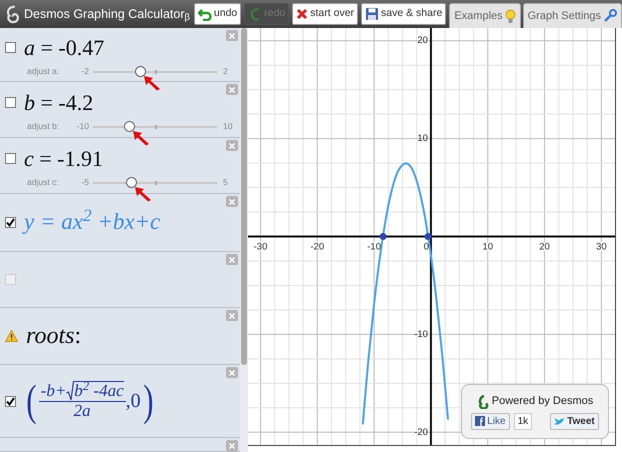 The height and width of the screenshot is (452, 622). I want to click on axis-label: -30, so click(261, 247).